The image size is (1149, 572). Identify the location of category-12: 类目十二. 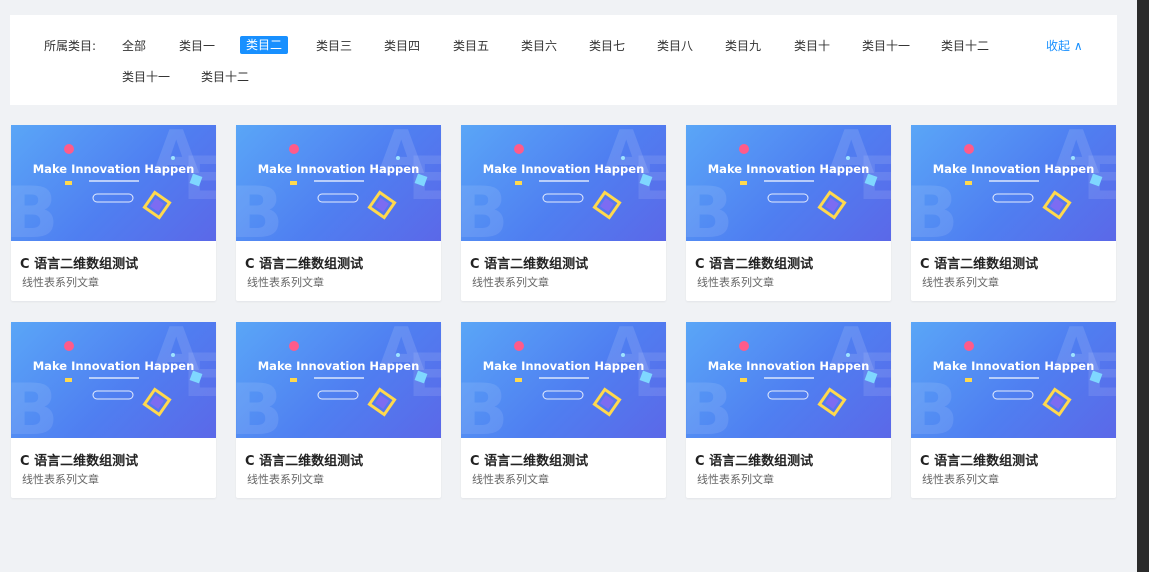
(965, 46).